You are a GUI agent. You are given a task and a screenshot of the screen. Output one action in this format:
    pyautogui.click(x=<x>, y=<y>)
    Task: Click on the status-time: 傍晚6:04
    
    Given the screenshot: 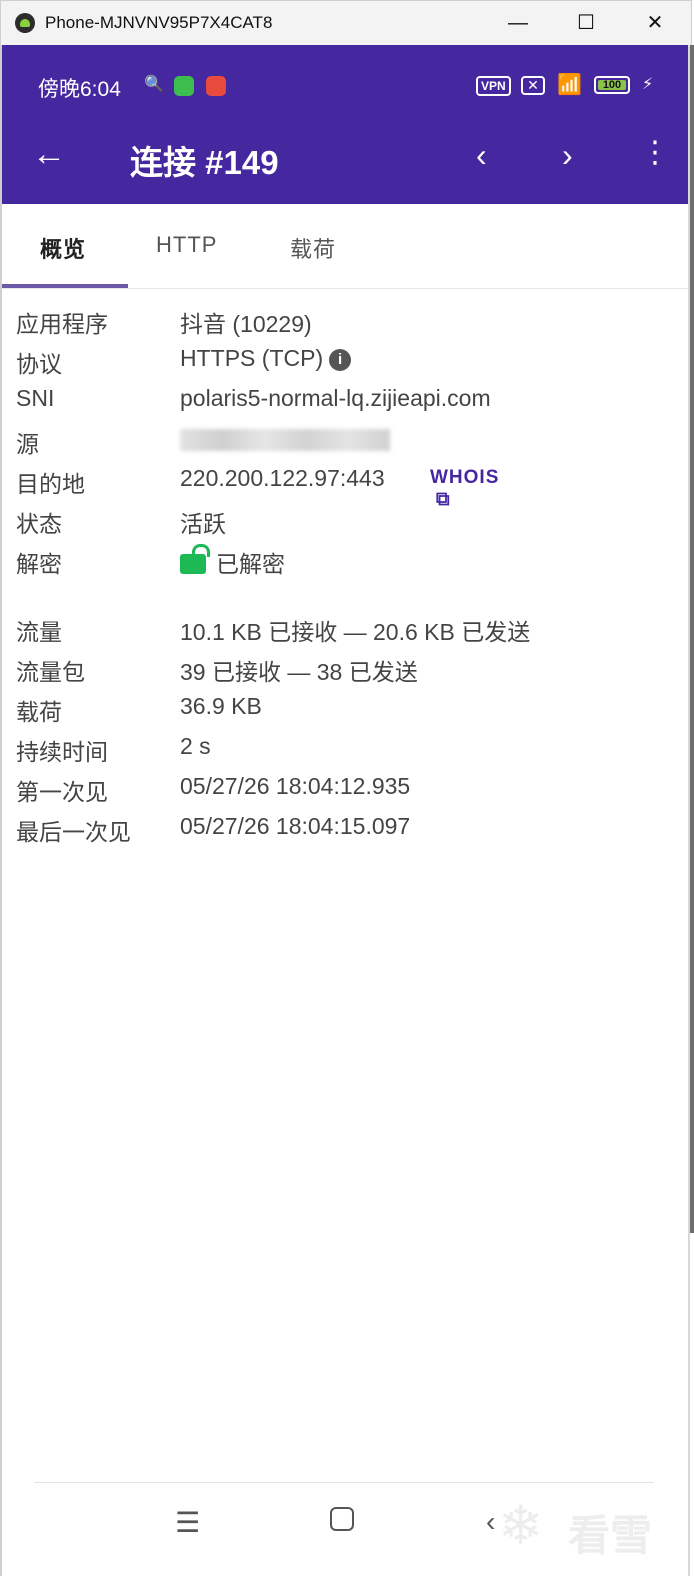 What is the action you would take?
    pyautogui.click(x=79, y=89)
    